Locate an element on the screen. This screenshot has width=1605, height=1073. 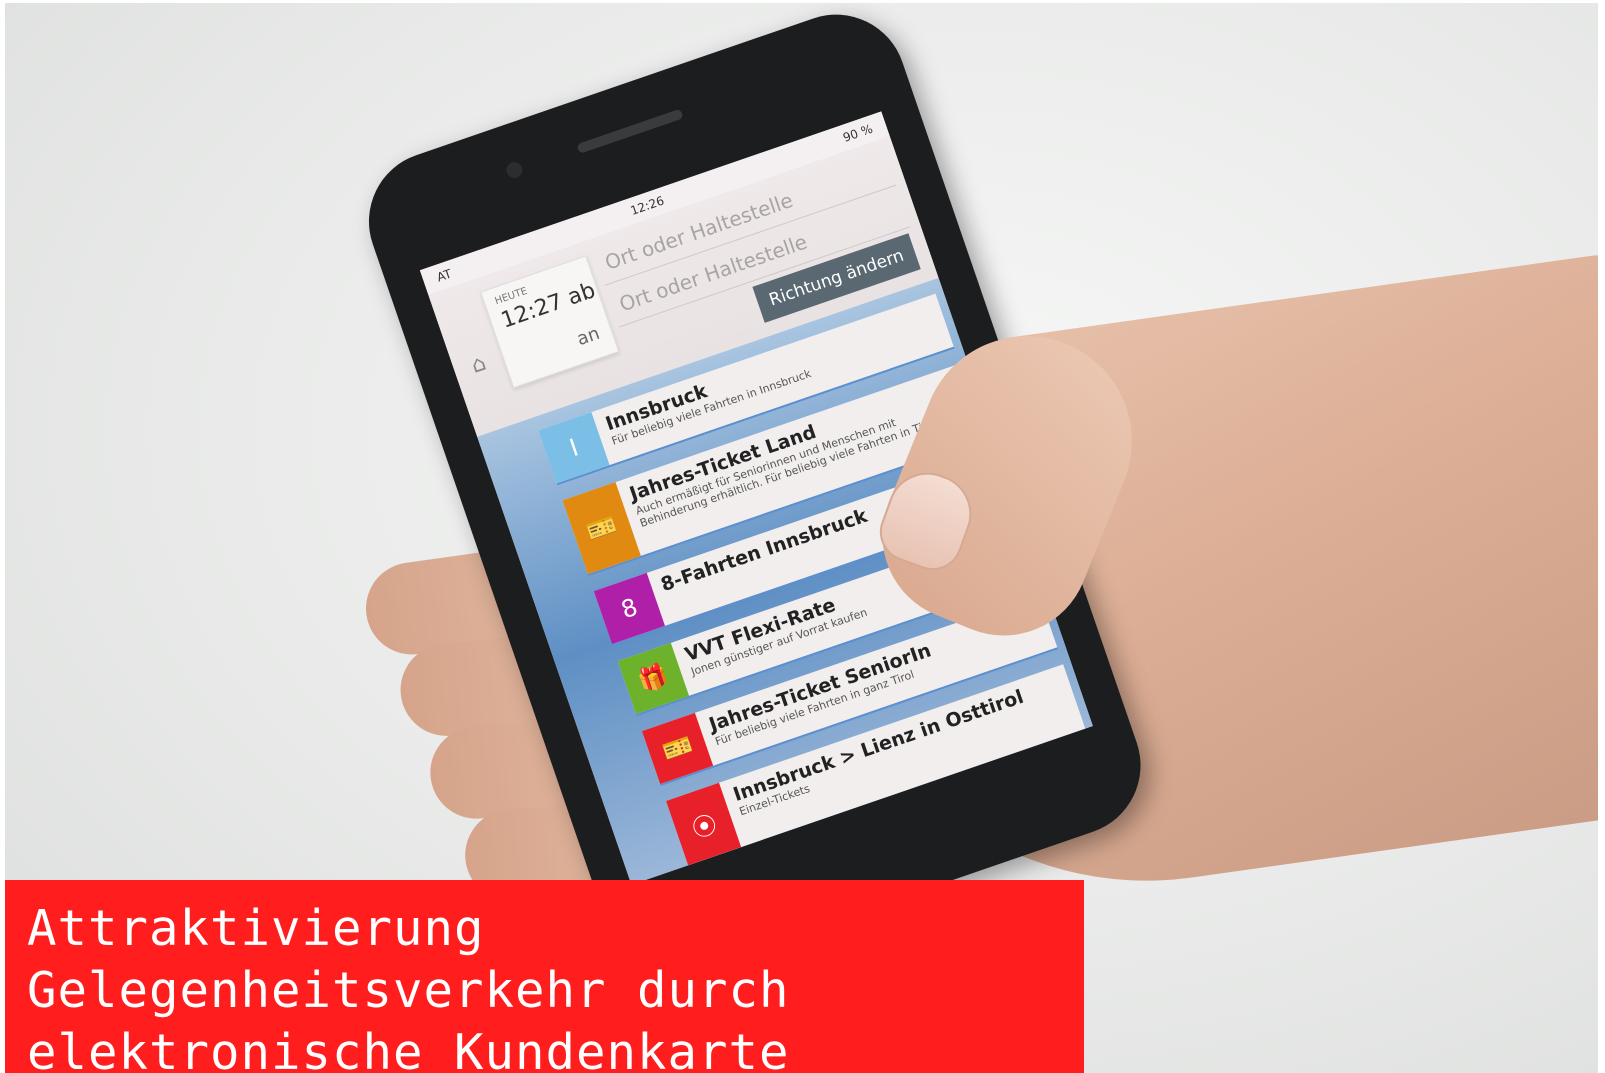
caption-line-3: elektronische Kundenkarte is located at coordinates (408, 1048).